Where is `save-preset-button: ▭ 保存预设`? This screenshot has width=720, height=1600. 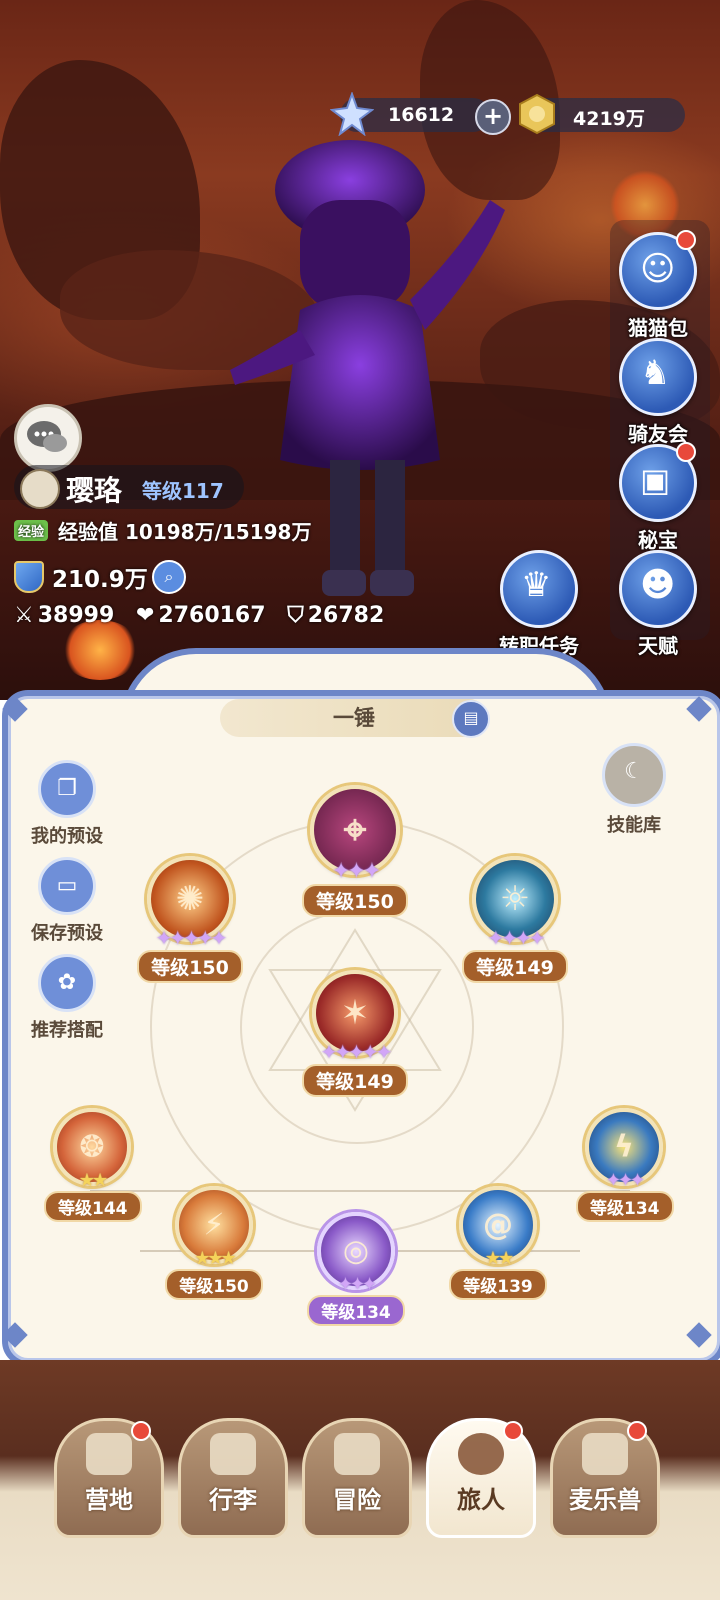
save-preset-button: ▭ 保存预设 is located at coordinates (67, 901).